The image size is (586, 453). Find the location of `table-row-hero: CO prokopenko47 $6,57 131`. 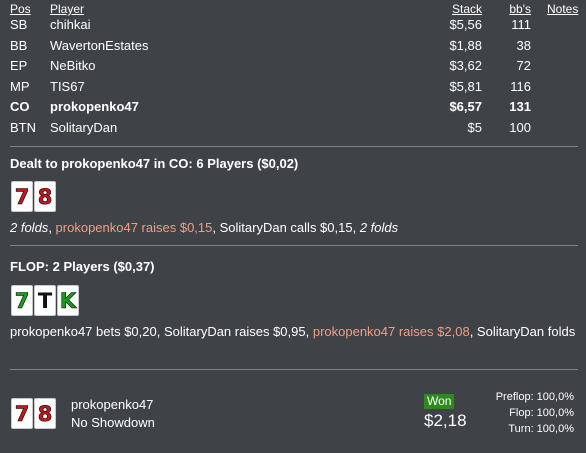

table-row-hero: CO prokopenko47 $6,57 131 is located at coordinates (293, 109).